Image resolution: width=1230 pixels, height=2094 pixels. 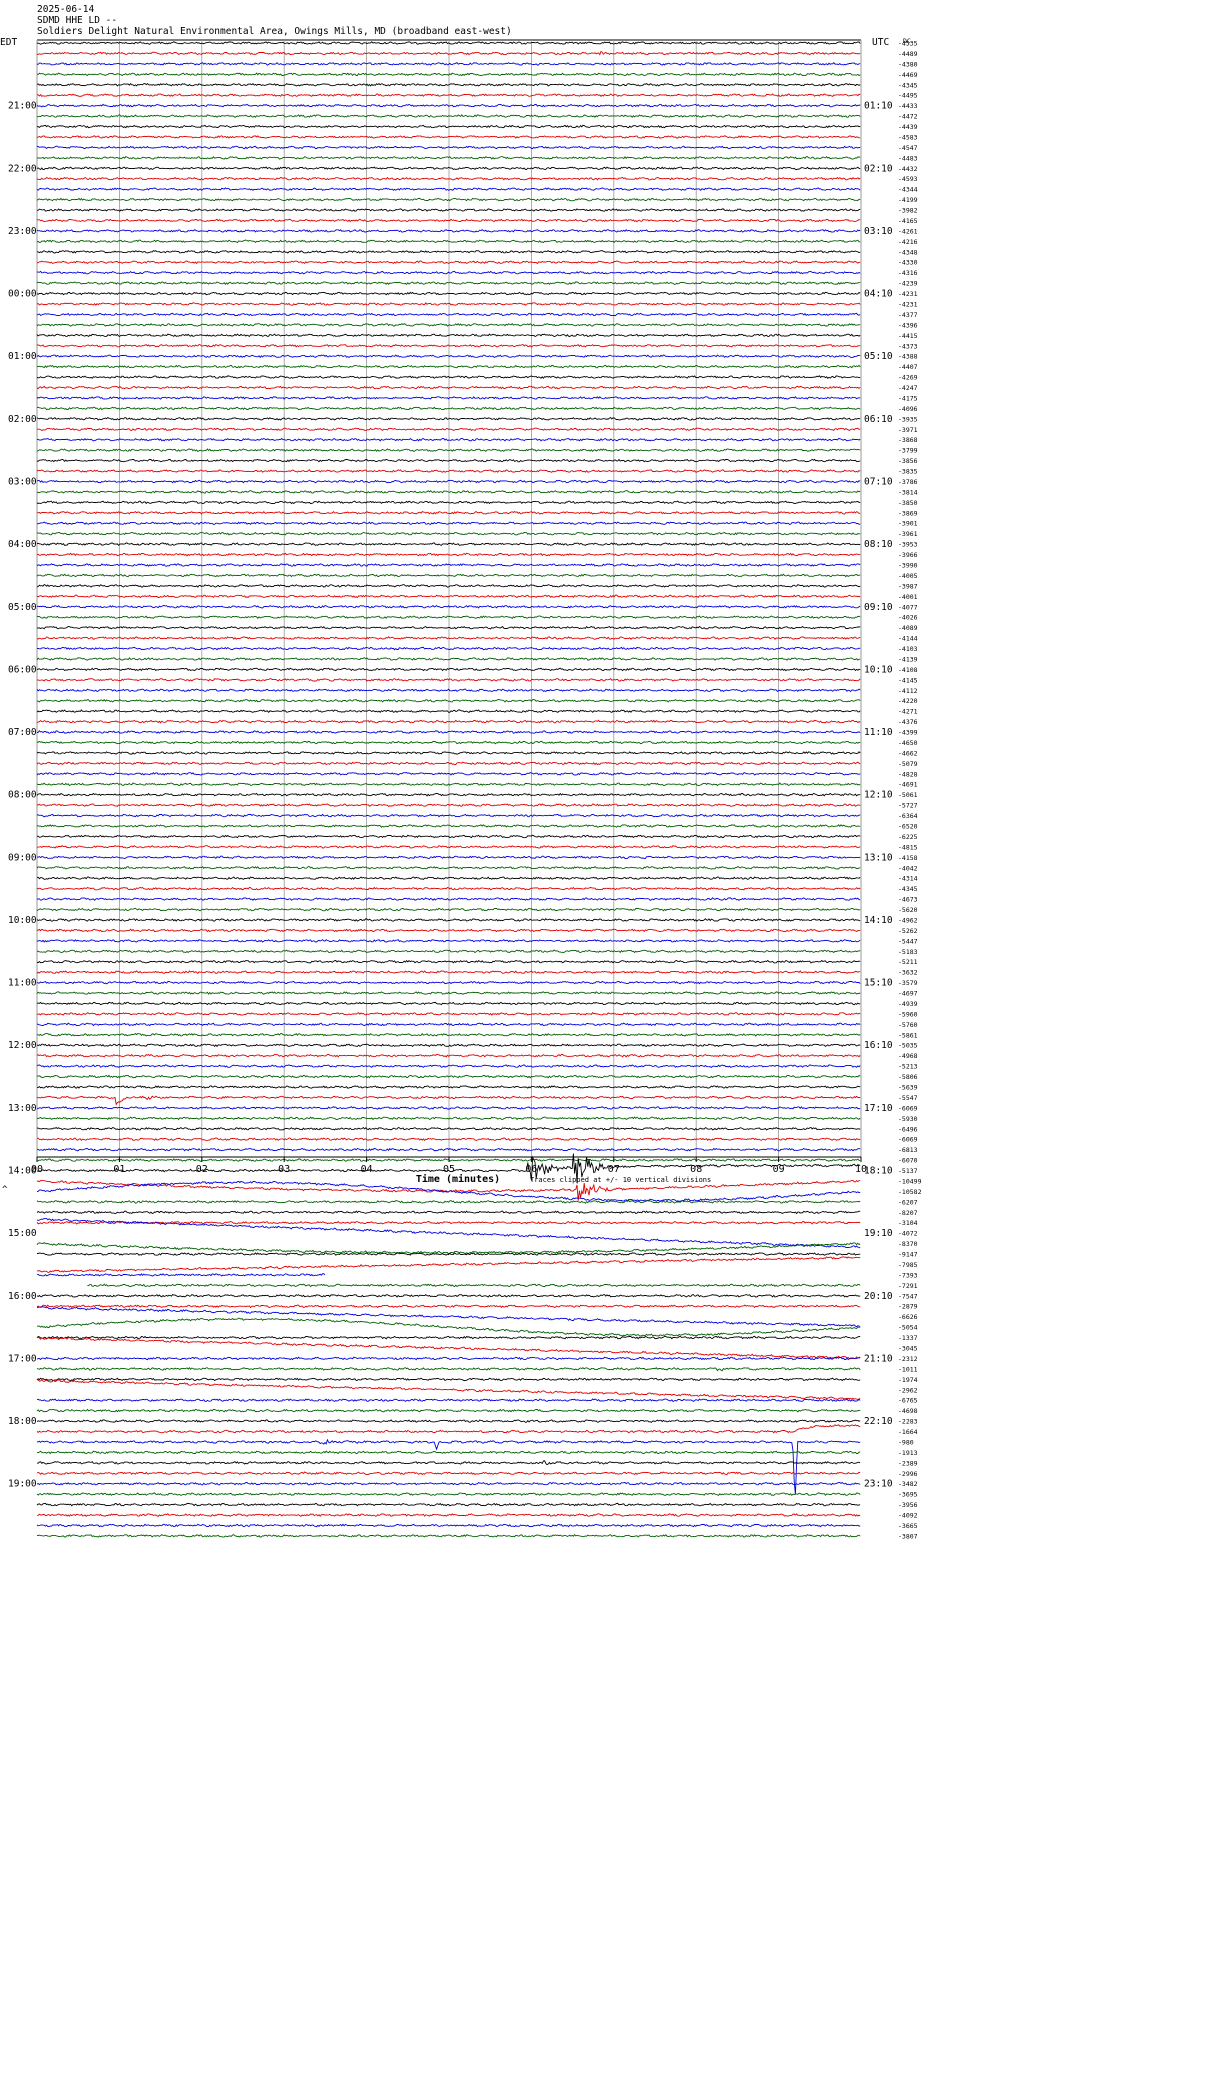 What do you see at coordinates (22, 1358) in the screenshot?
I see `edt-hour-label: 17:00` at bounding box center [22, 1358].